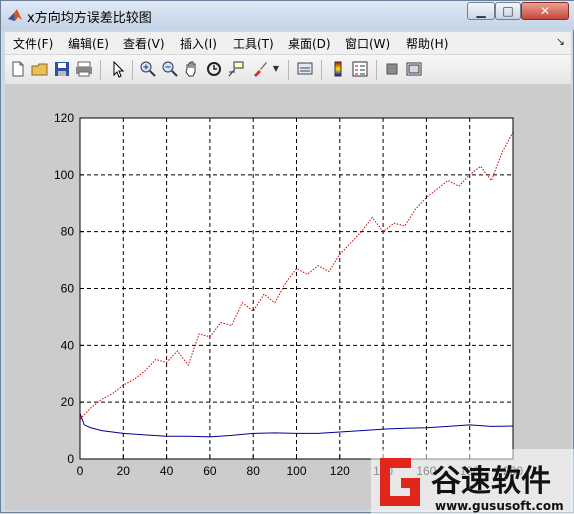 The image size is (574, 514). I want to click on y-tick-label: 40, so click(68, 345).